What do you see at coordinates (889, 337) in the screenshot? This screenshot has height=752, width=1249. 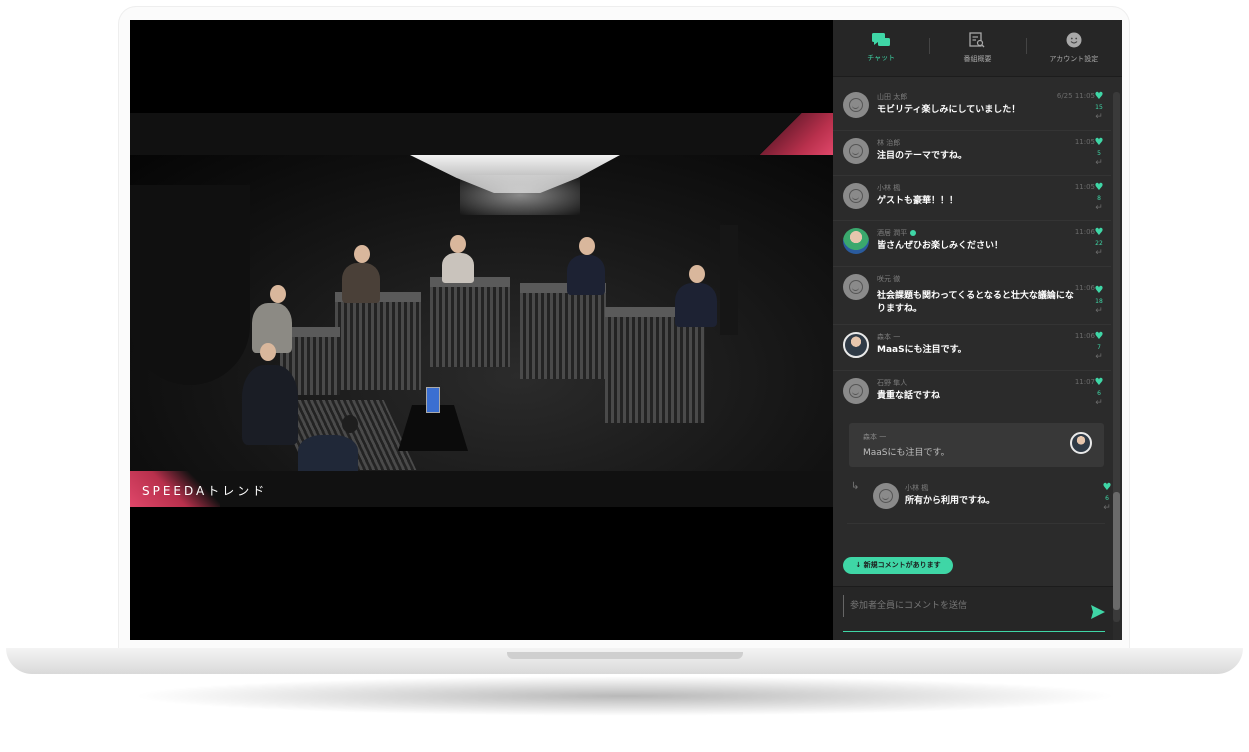 I see `comment-author: 森本 一` at bounding box center [889, 337].